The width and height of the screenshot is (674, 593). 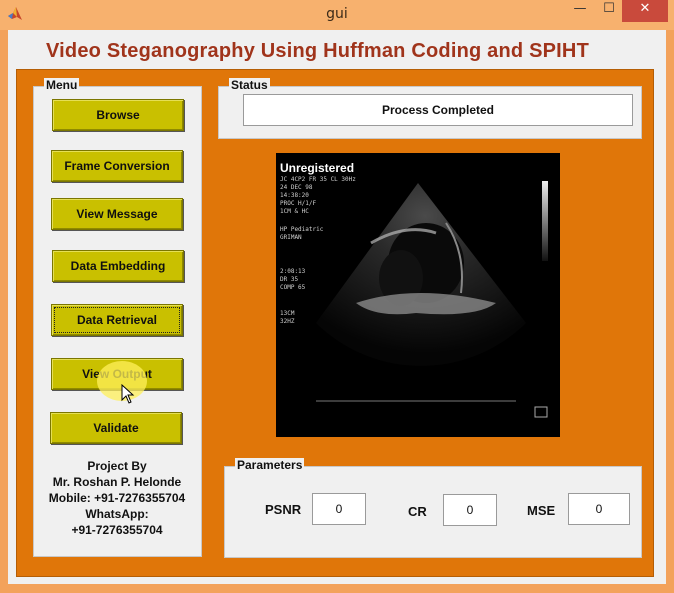 I want to click on image-overlay-text: HP Pediatric, so click(x=302, y=229).